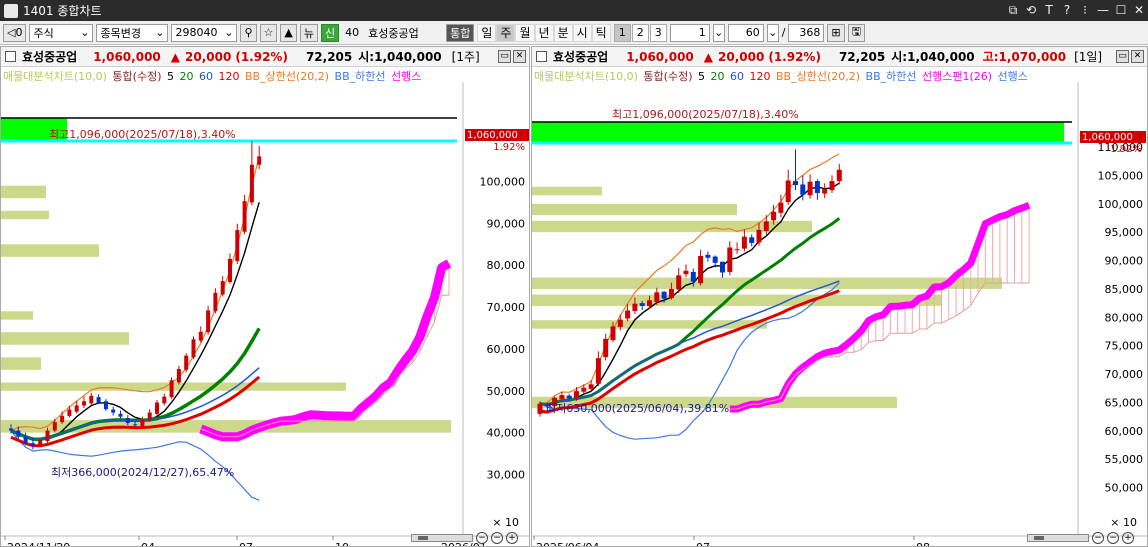 The width and height of the screenshot is (1148, 547). What do you see at coordinates (836, 32) in the screenshot?
I see `add-chart-icon: ⊞` at bounding box center [836, 32].